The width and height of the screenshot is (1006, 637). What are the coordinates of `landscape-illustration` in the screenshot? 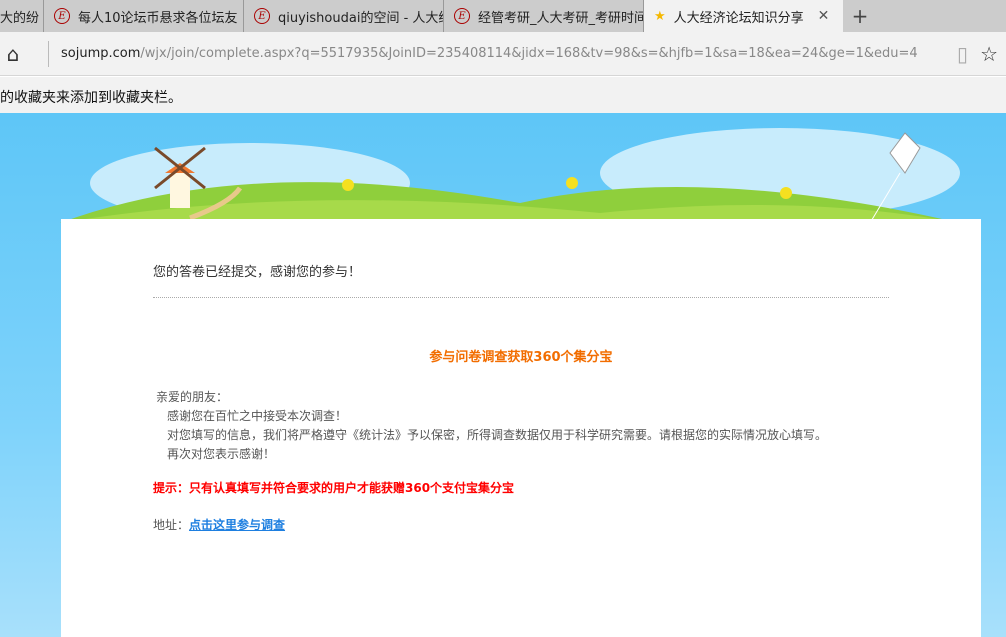 It's located at (510, 175).